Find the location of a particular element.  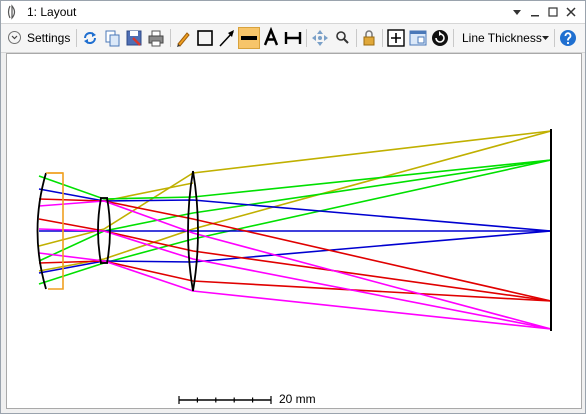

text-icon is located at coordinates (271, 36).